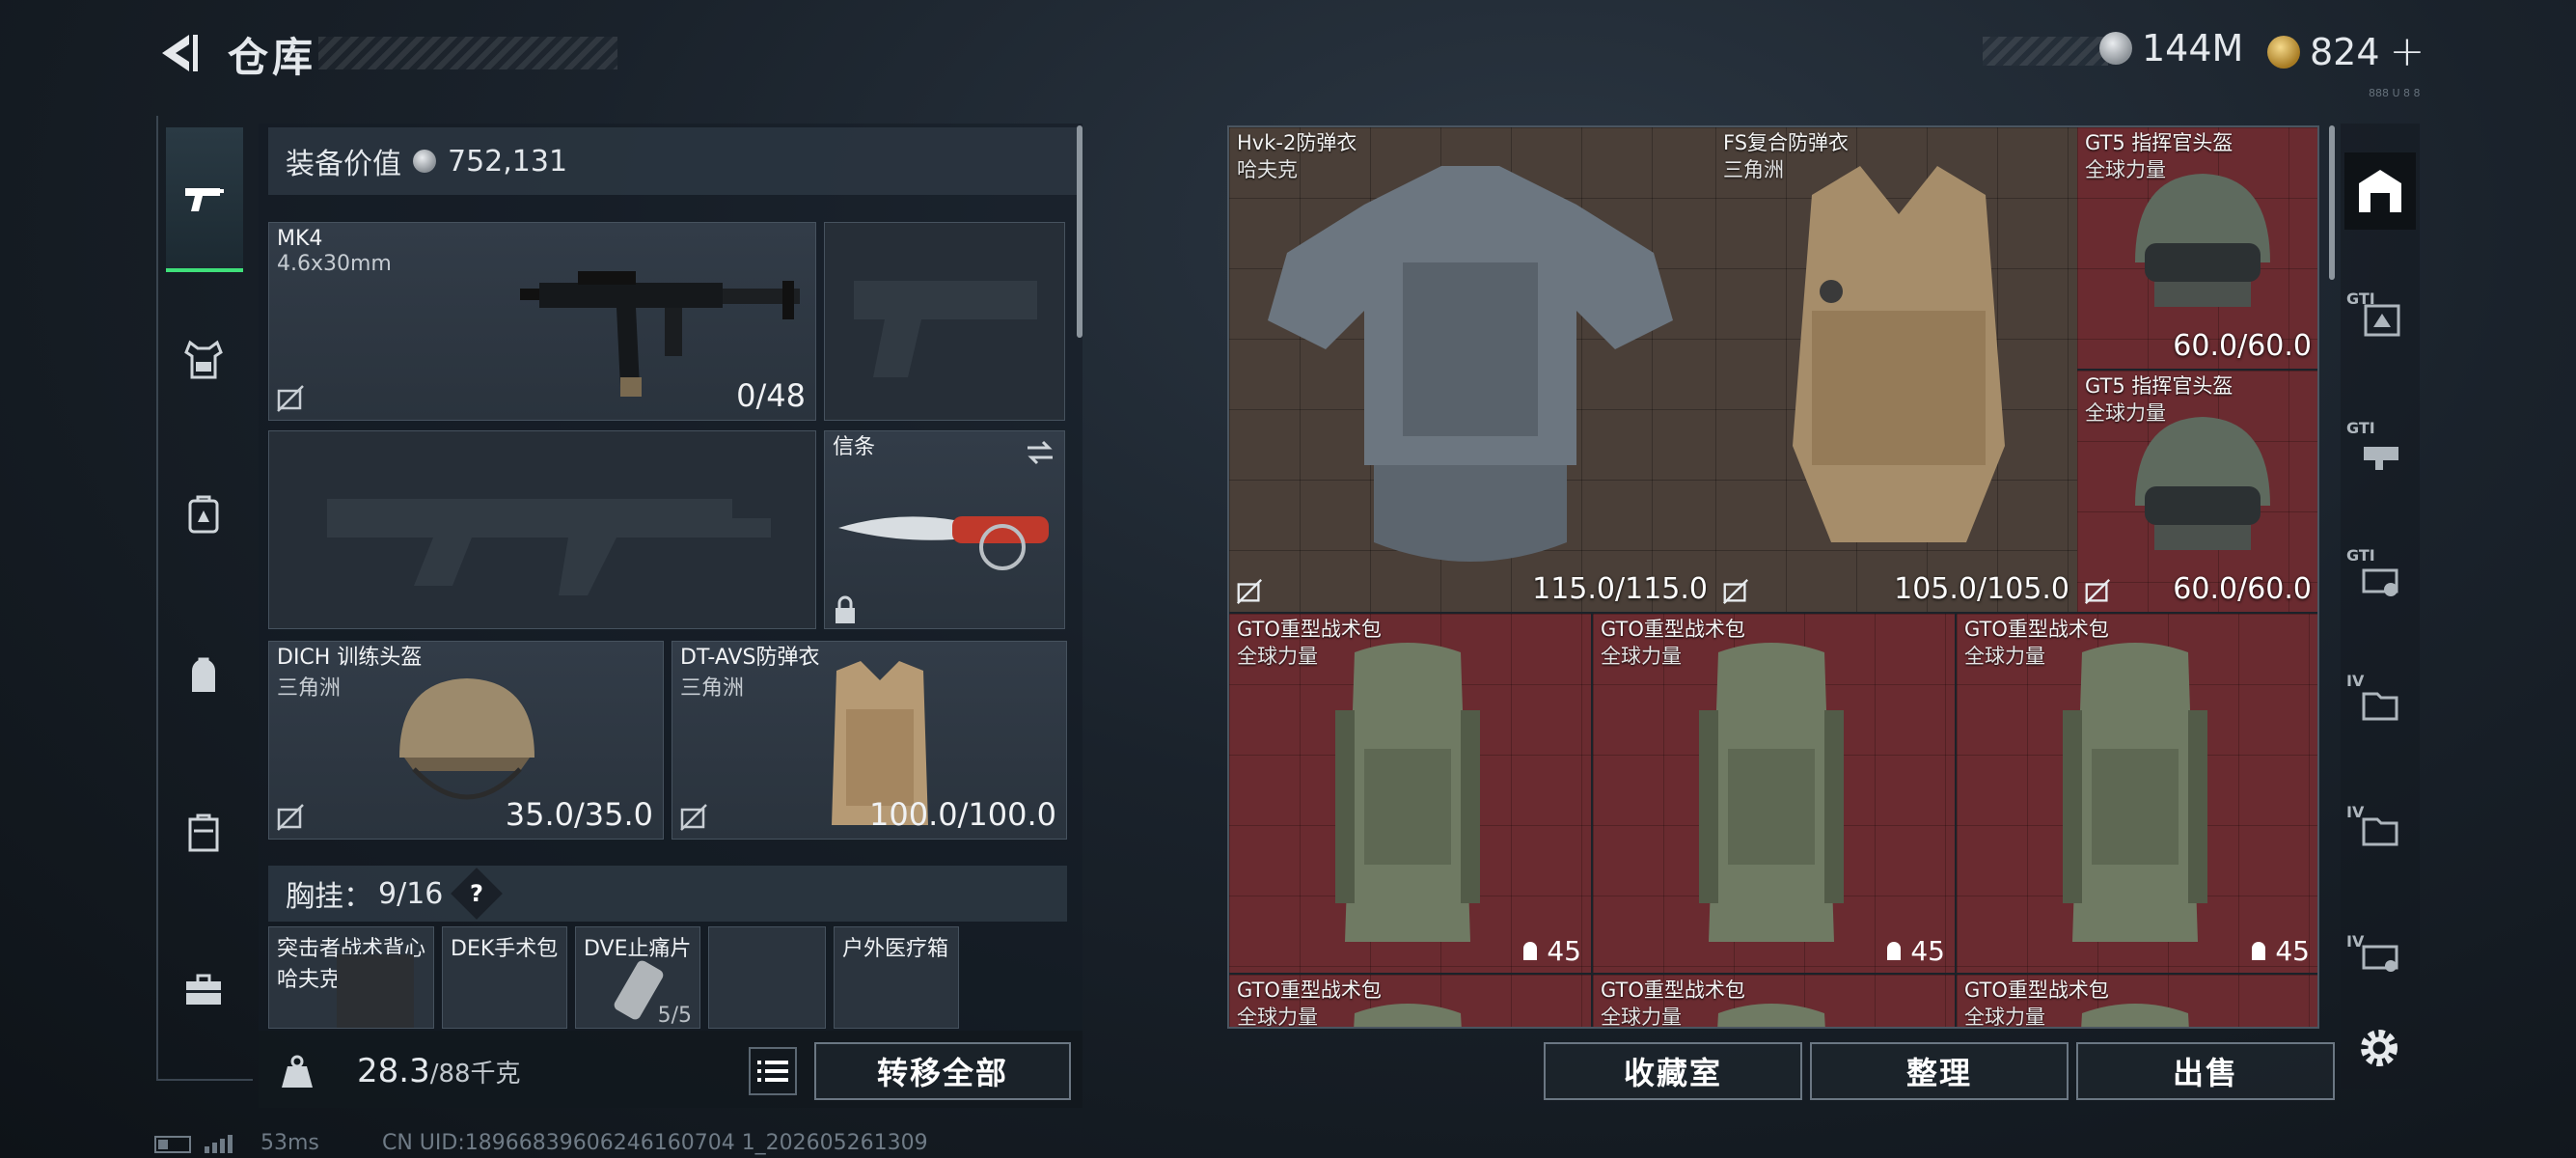 The height and width of the screenshot is (1158, 2576). What do you see at coordinates (2332, 202) in the screenshot?
I see `storage-scrollbar` at bounding box center [2332, 202].